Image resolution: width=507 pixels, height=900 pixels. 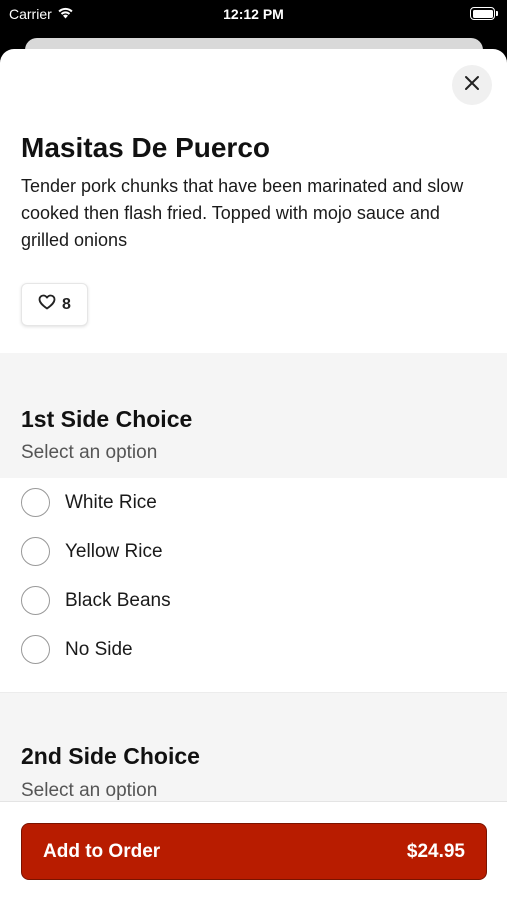 I want to click on option-white-rice: White Rice, so click(x=253, y=502).